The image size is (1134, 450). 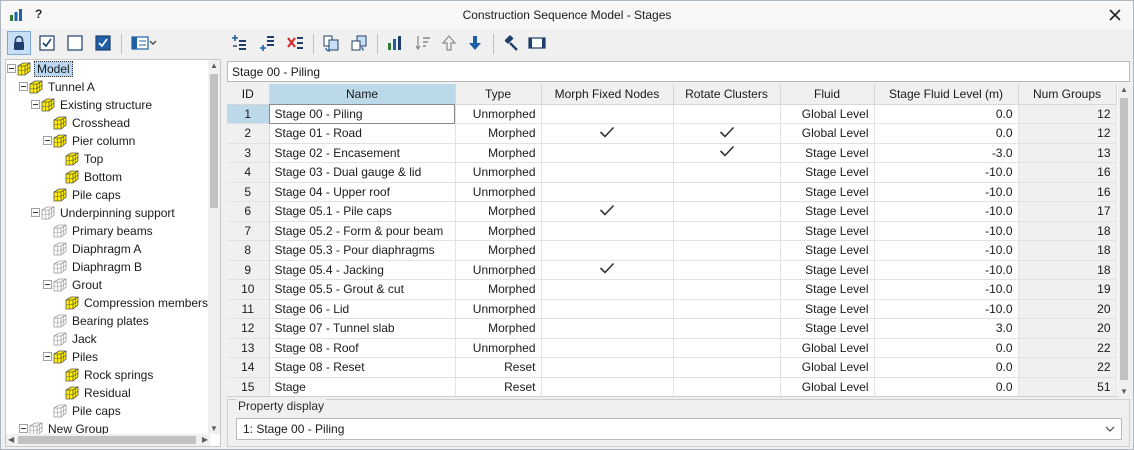 What do you see at coordinates (1067, 211) in the screenshot?
I see `num-groups-cell: 17` at bounding box center [1067, 211].